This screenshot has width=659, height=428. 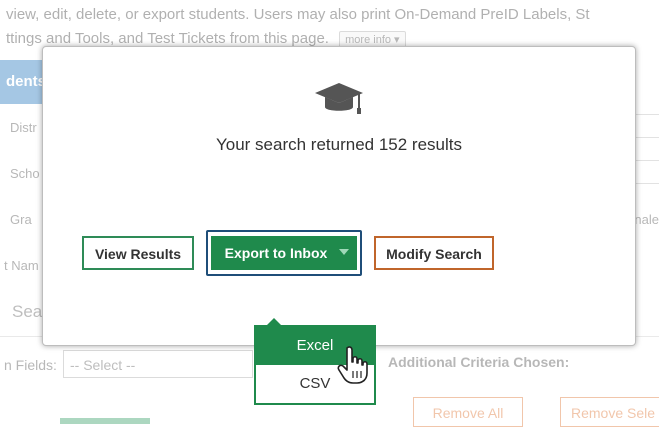 I want to click on chevron-down-icon, so click(x=344, y=252).